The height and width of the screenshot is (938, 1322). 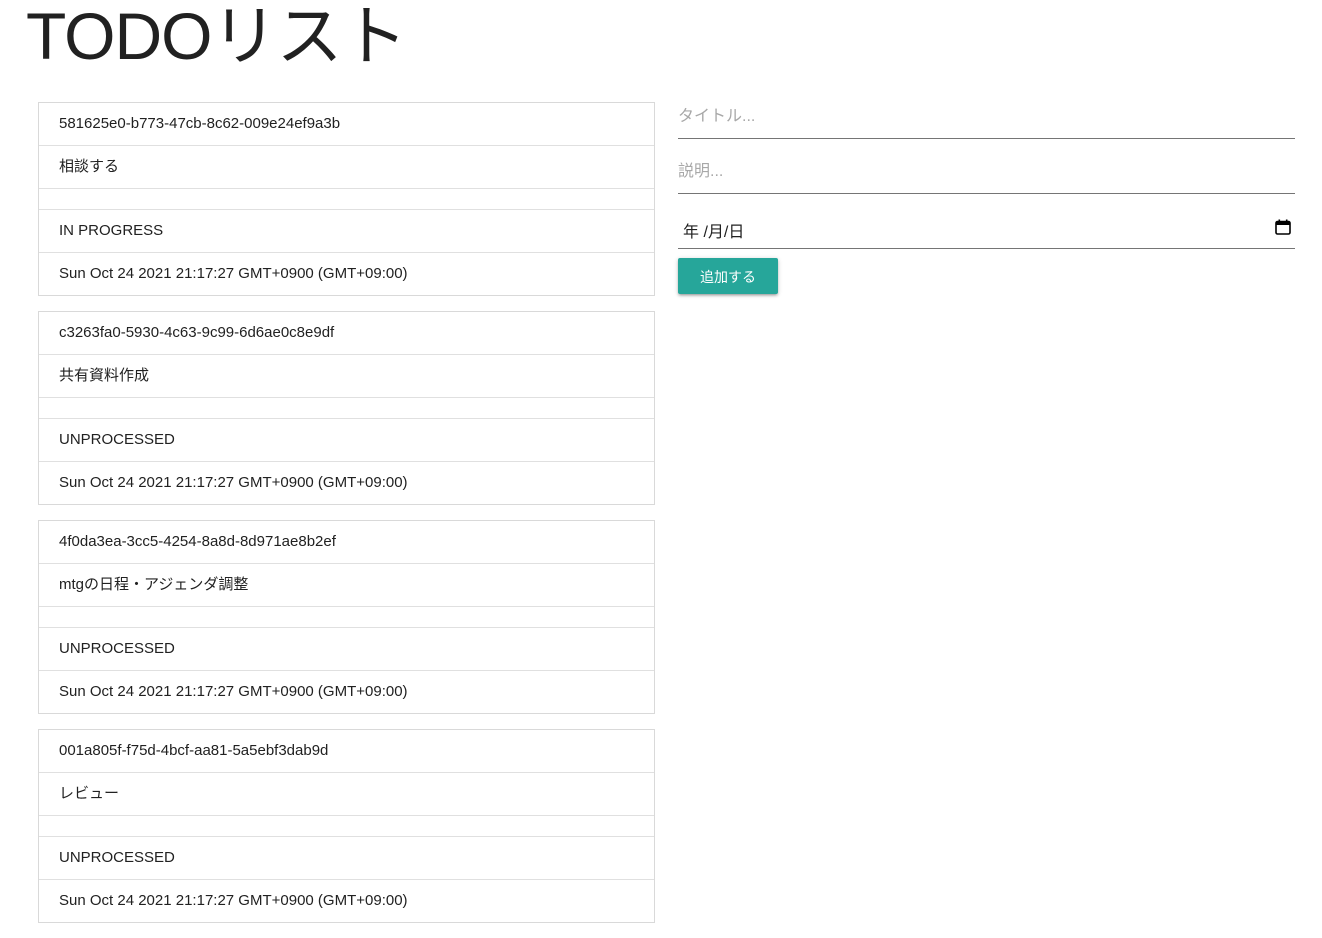 What do you see at coordinates (346, 231) in the screenshot?
I see `todo-status: IN PROGRESS` at bounding box center [346, 231].